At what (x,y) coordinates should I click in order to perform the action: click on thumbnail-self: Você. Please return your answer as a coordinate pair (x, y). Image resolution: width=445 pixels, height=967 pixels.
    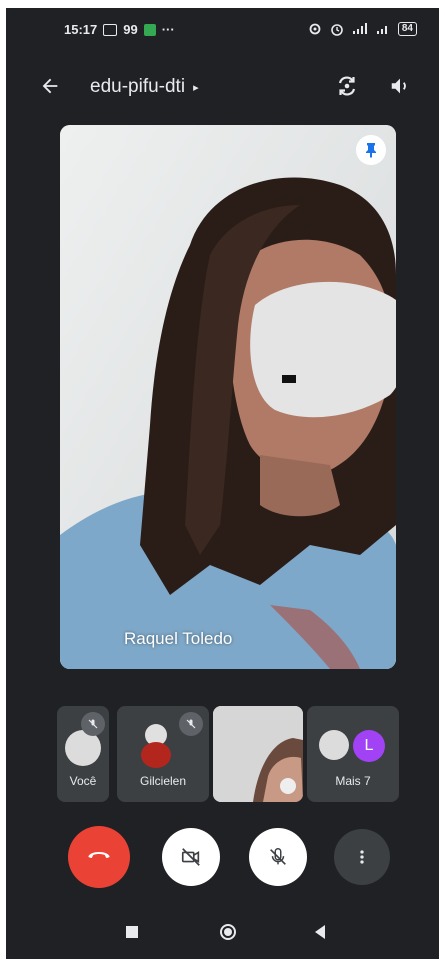
    Looking at the image, I should click on (83, 754).